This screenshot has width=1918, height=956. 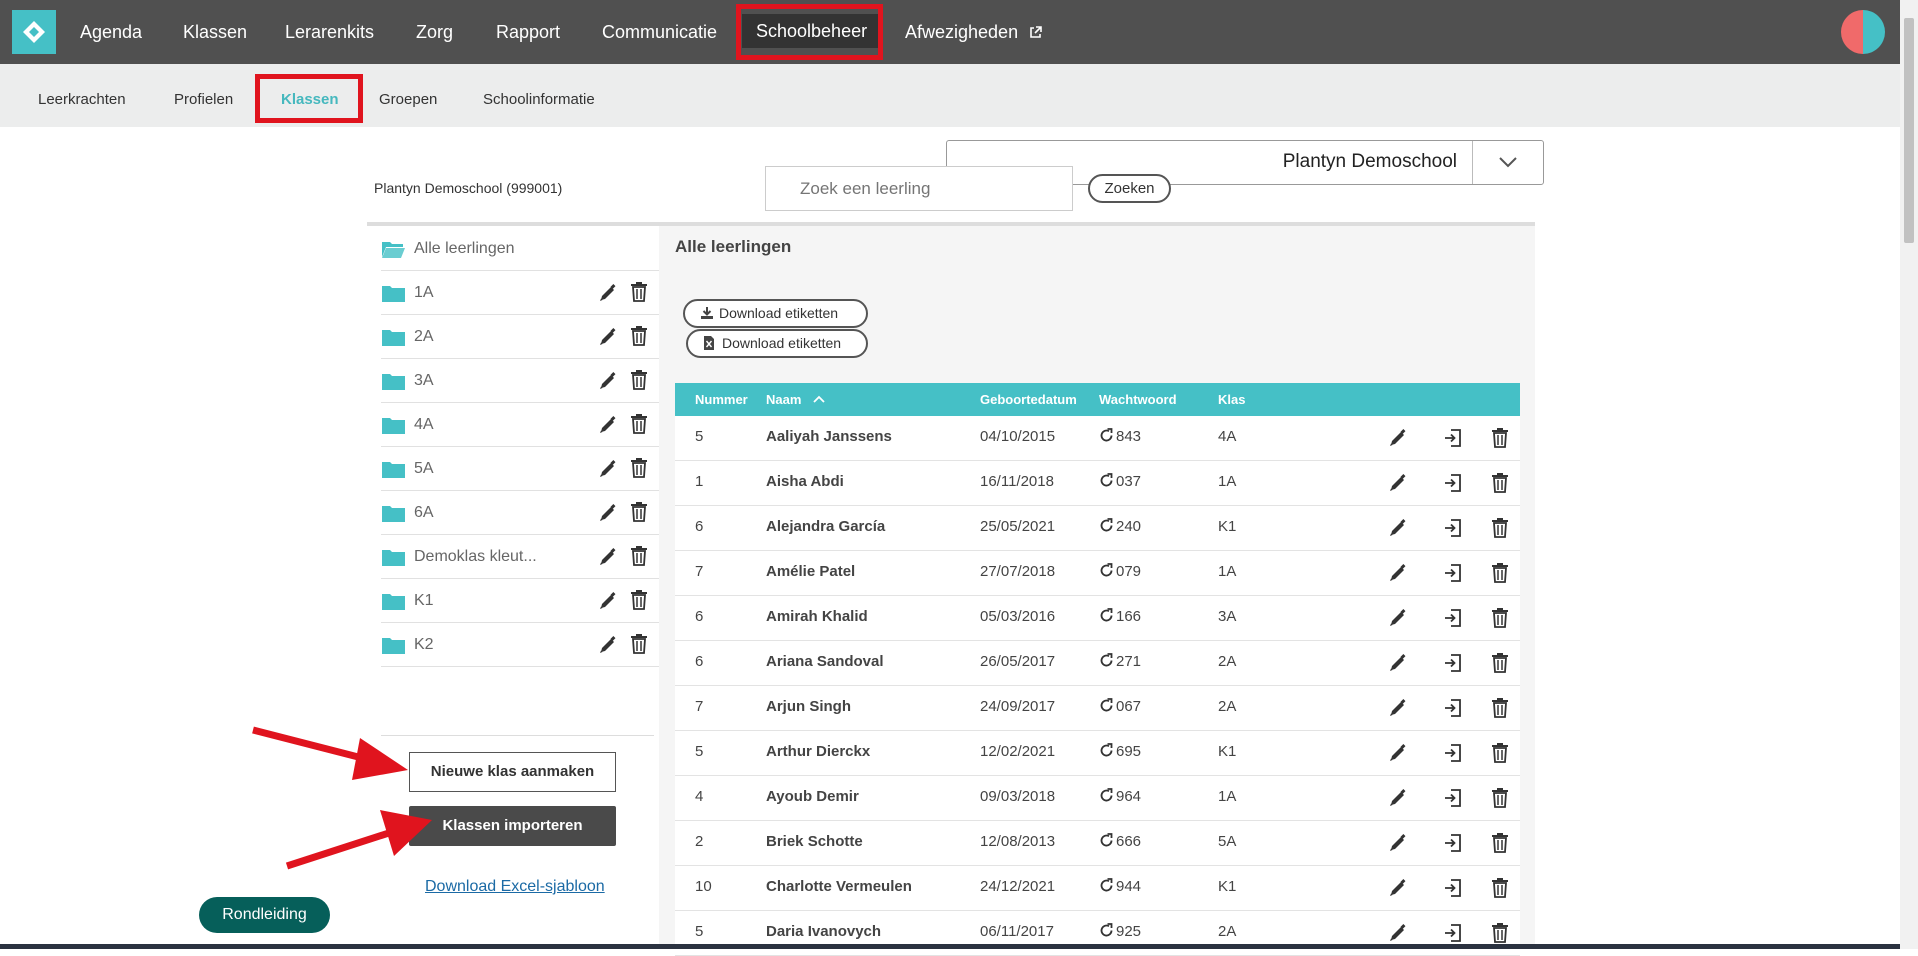 What do you see at coordinates (1097, 798) in the screenshot?
I see `student-row: 4 Ayoub Demir 09/03/2018 964 1A` at bounding box center [1097, 798].